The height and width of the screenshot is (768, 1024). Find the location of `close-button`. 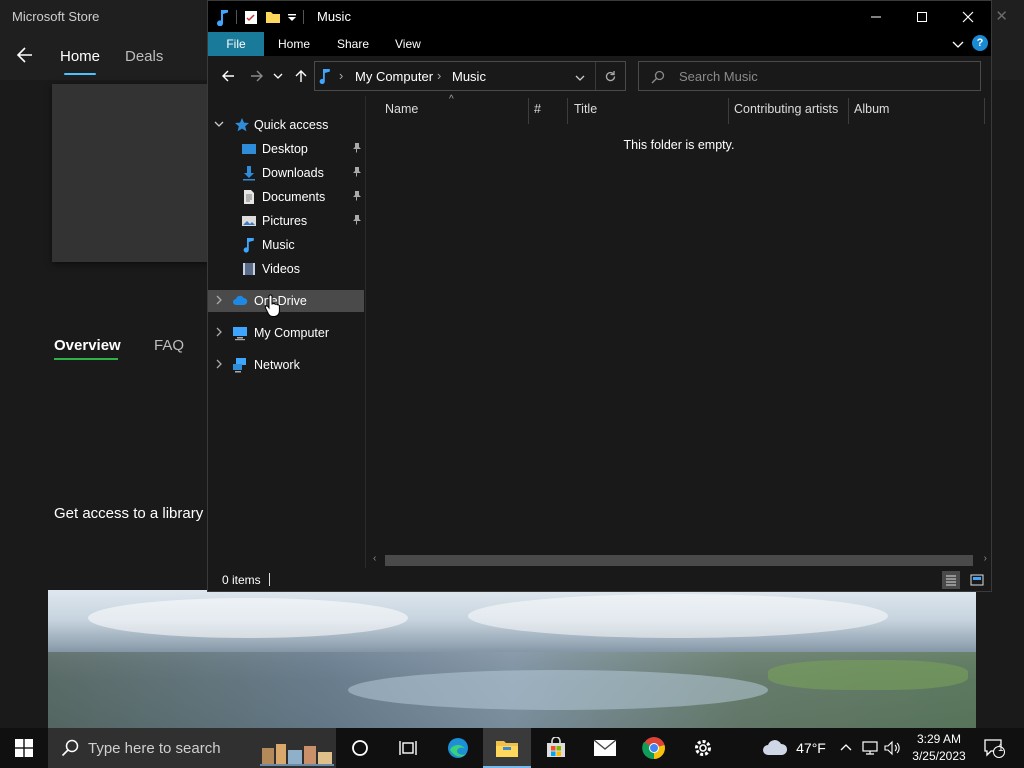

close-button is located at coordinates (968, 16).